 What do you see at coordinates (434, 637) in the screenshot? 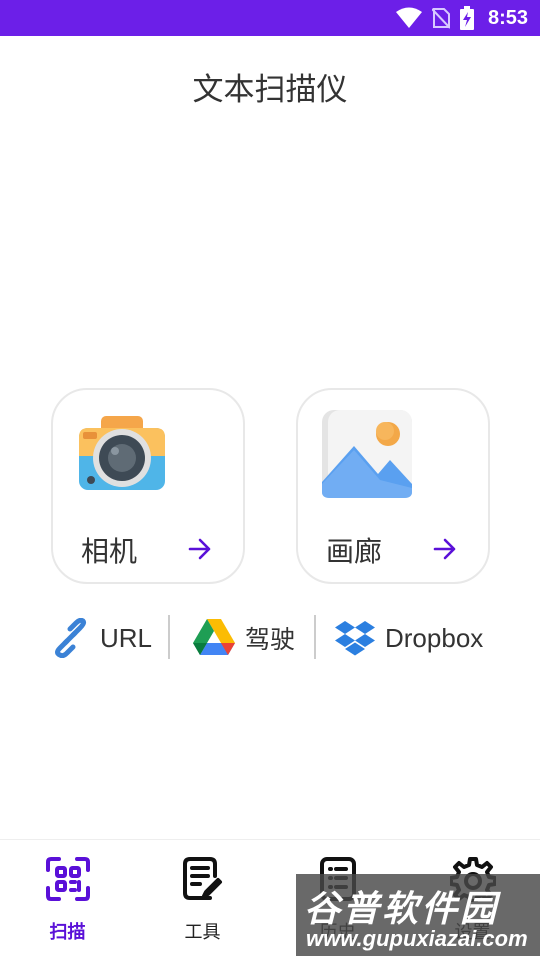
I see `dropbox-label: Dropbox` at bounding box center [434, 637].